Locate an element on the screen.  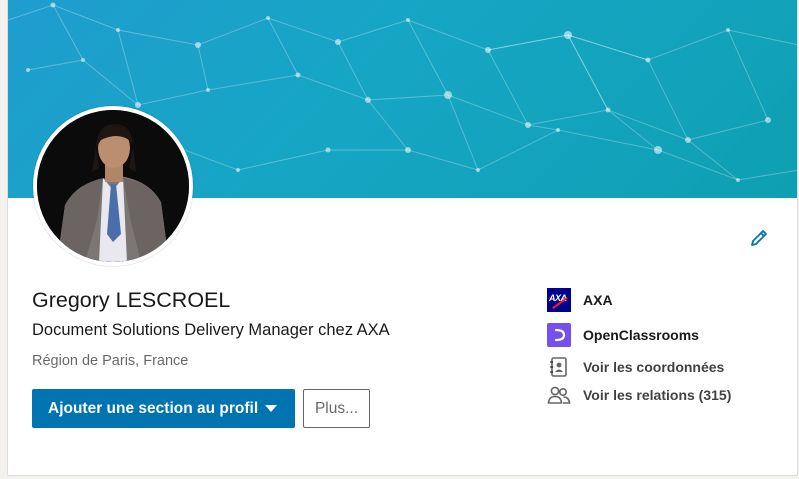
profile-location: Région de Paris, France is located at coordinates (110, 361).